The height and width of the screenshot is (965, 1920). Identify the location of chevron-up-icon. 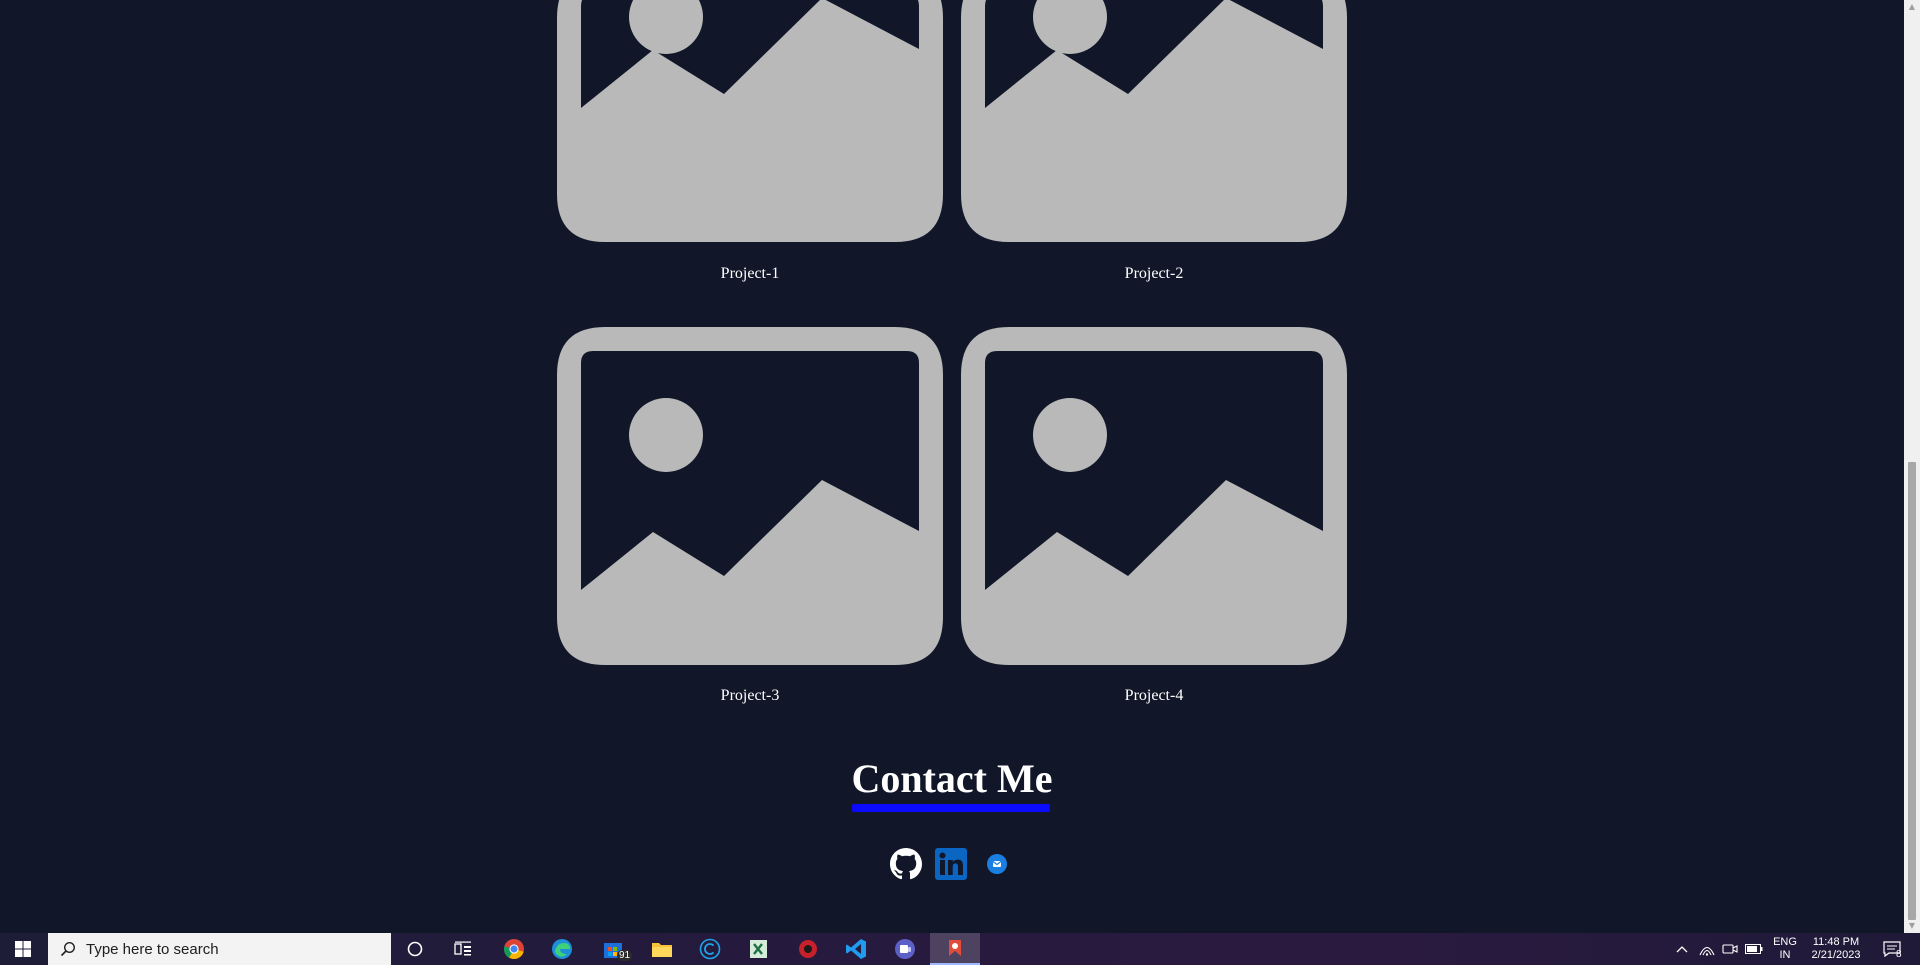
(1682, 949).